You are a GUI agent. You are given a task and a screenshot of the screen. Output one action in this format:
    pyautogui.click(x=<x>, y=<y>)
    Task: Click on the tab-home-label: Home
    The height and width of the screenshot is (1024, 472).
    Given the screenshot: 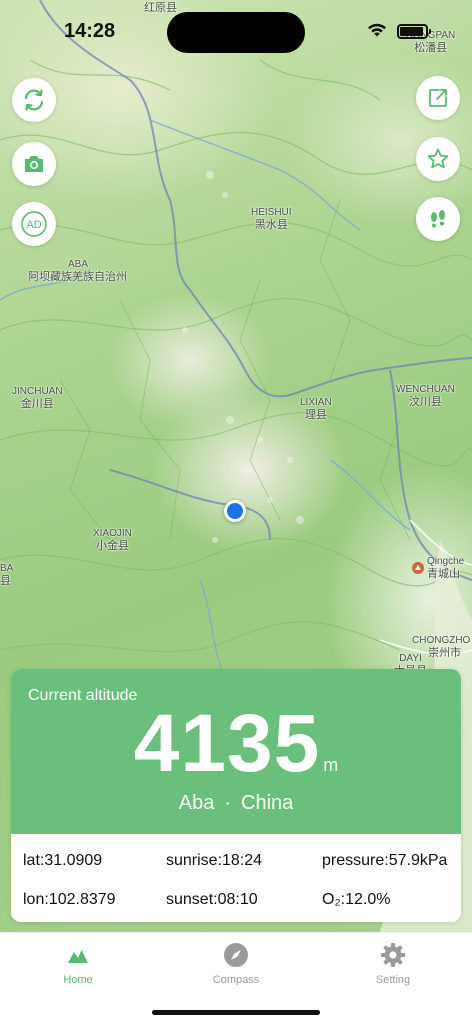 What is the action you would take?
    pyautogui.click(x=78, y=980)
    